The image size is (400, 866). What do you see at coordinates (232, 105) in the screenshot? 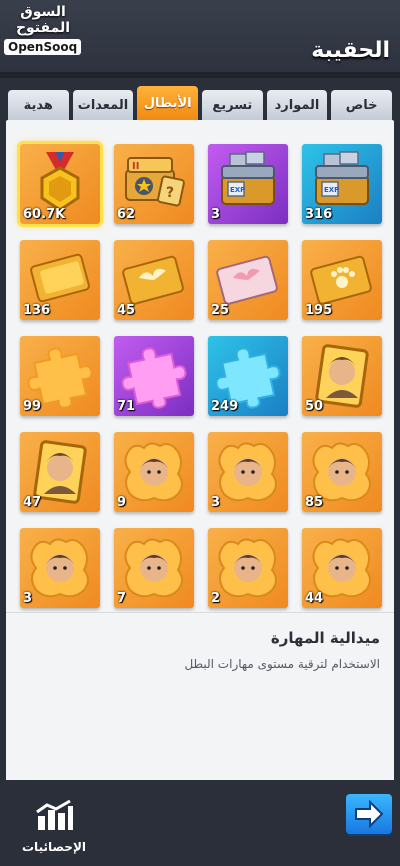
I see `tab-speedups: تسريع` at bounding box center [232, 105].